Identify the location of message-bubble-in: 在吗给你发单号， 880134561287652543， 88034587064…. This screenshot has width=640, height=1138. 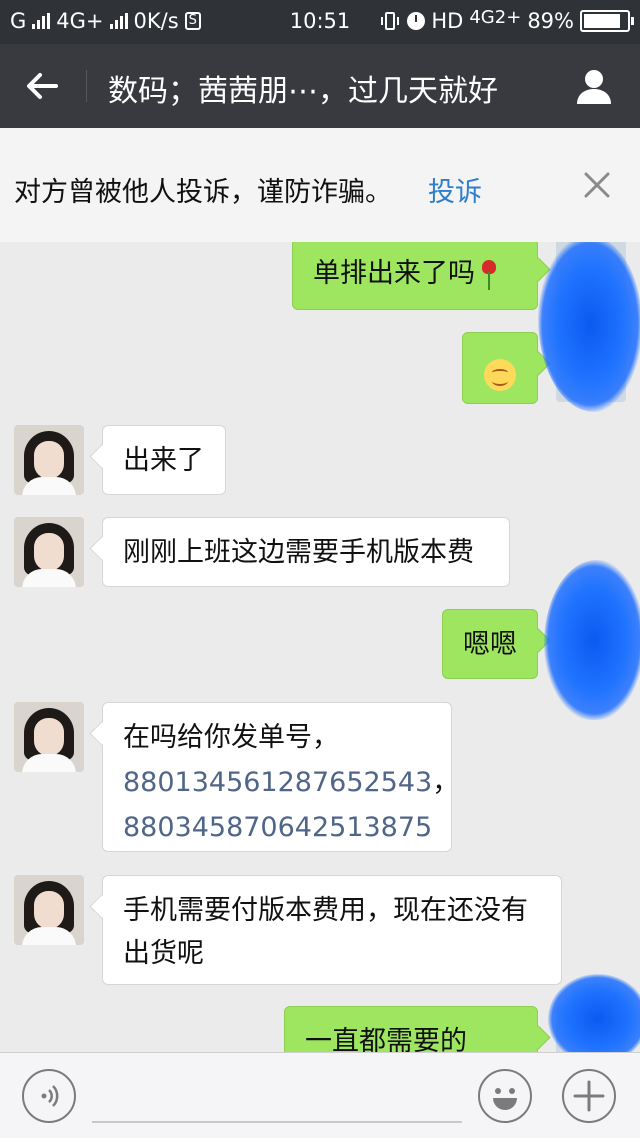
(280, 777).